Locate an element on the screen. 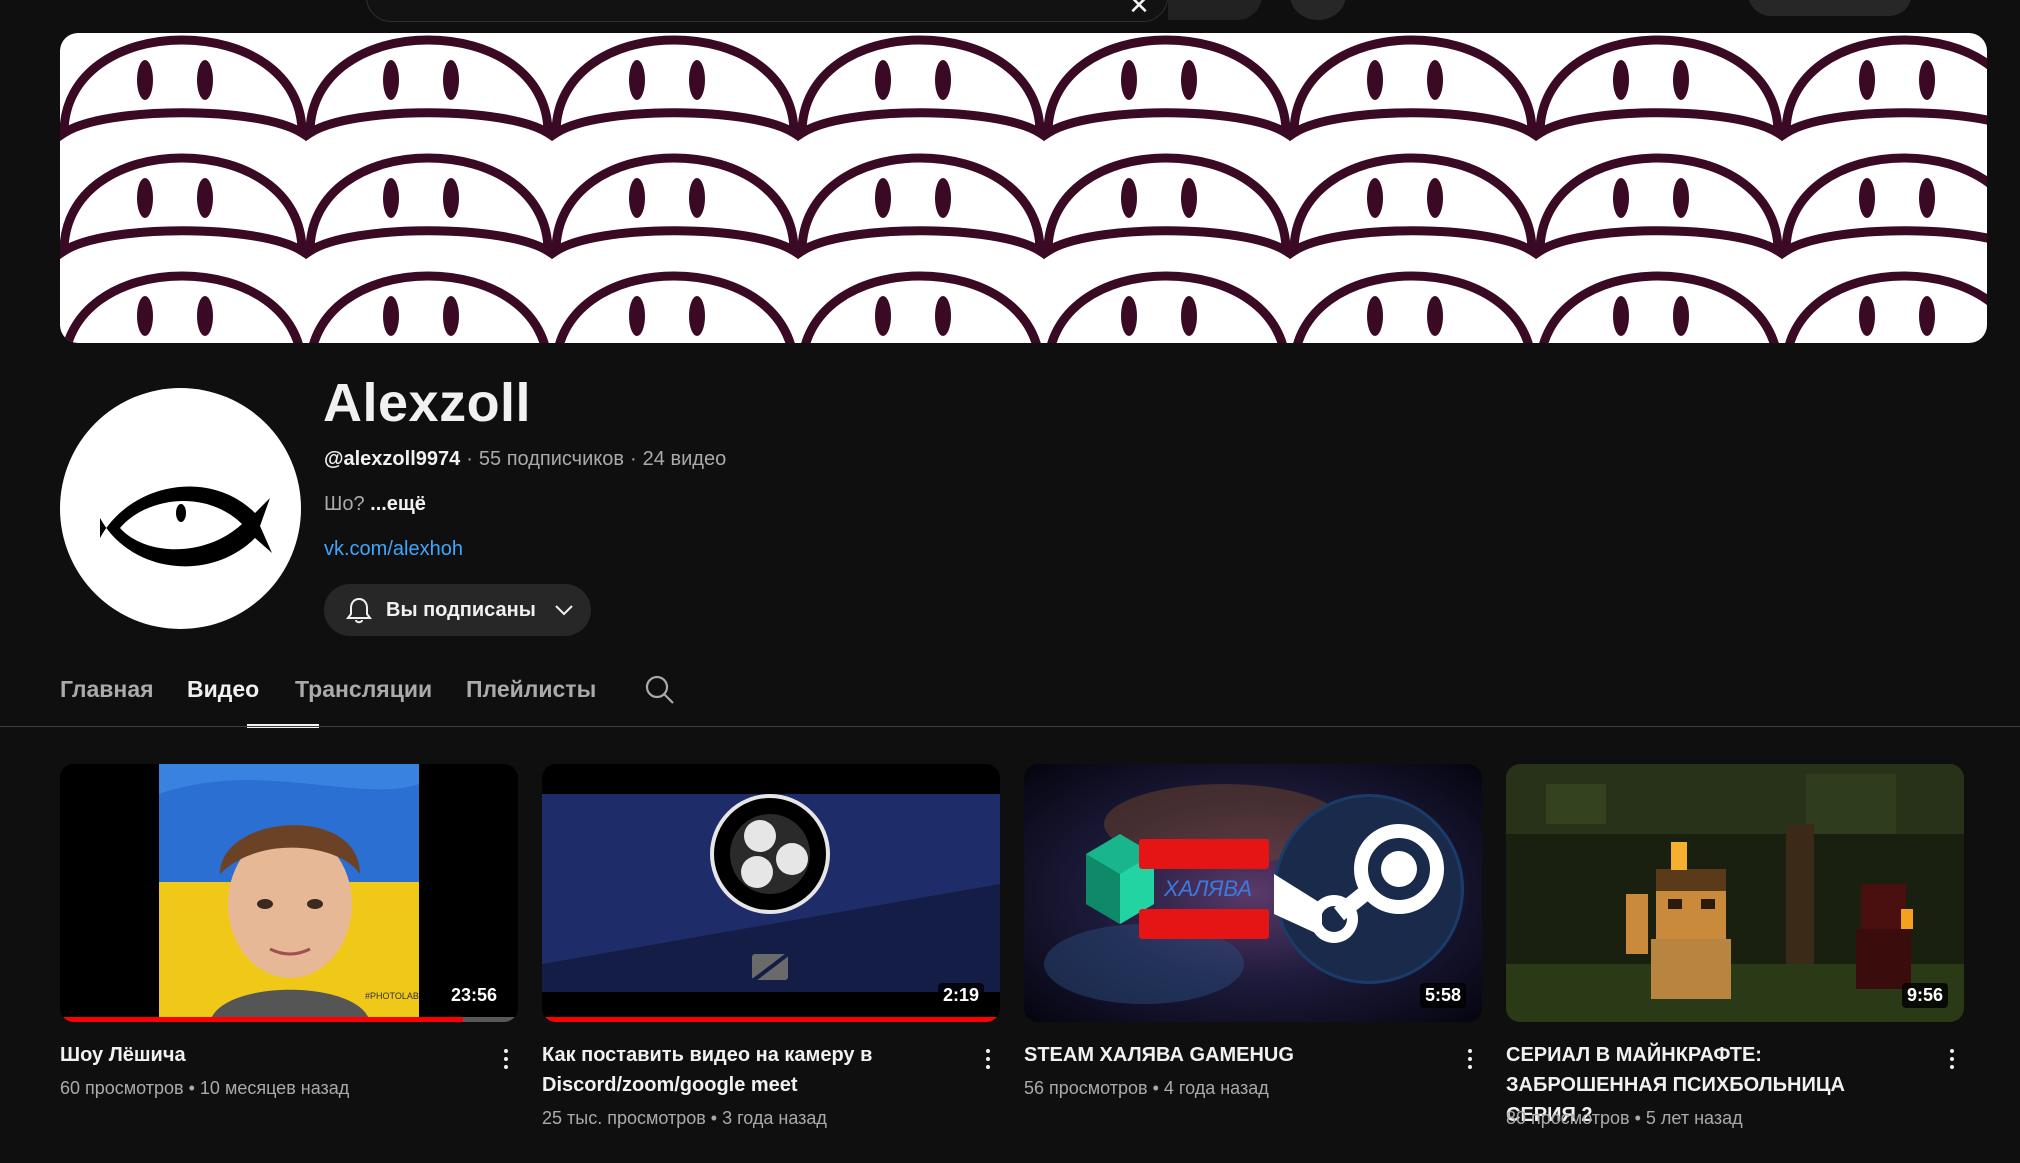  upload-age: 5 лет назад is located at coordinates (1694, 1118).